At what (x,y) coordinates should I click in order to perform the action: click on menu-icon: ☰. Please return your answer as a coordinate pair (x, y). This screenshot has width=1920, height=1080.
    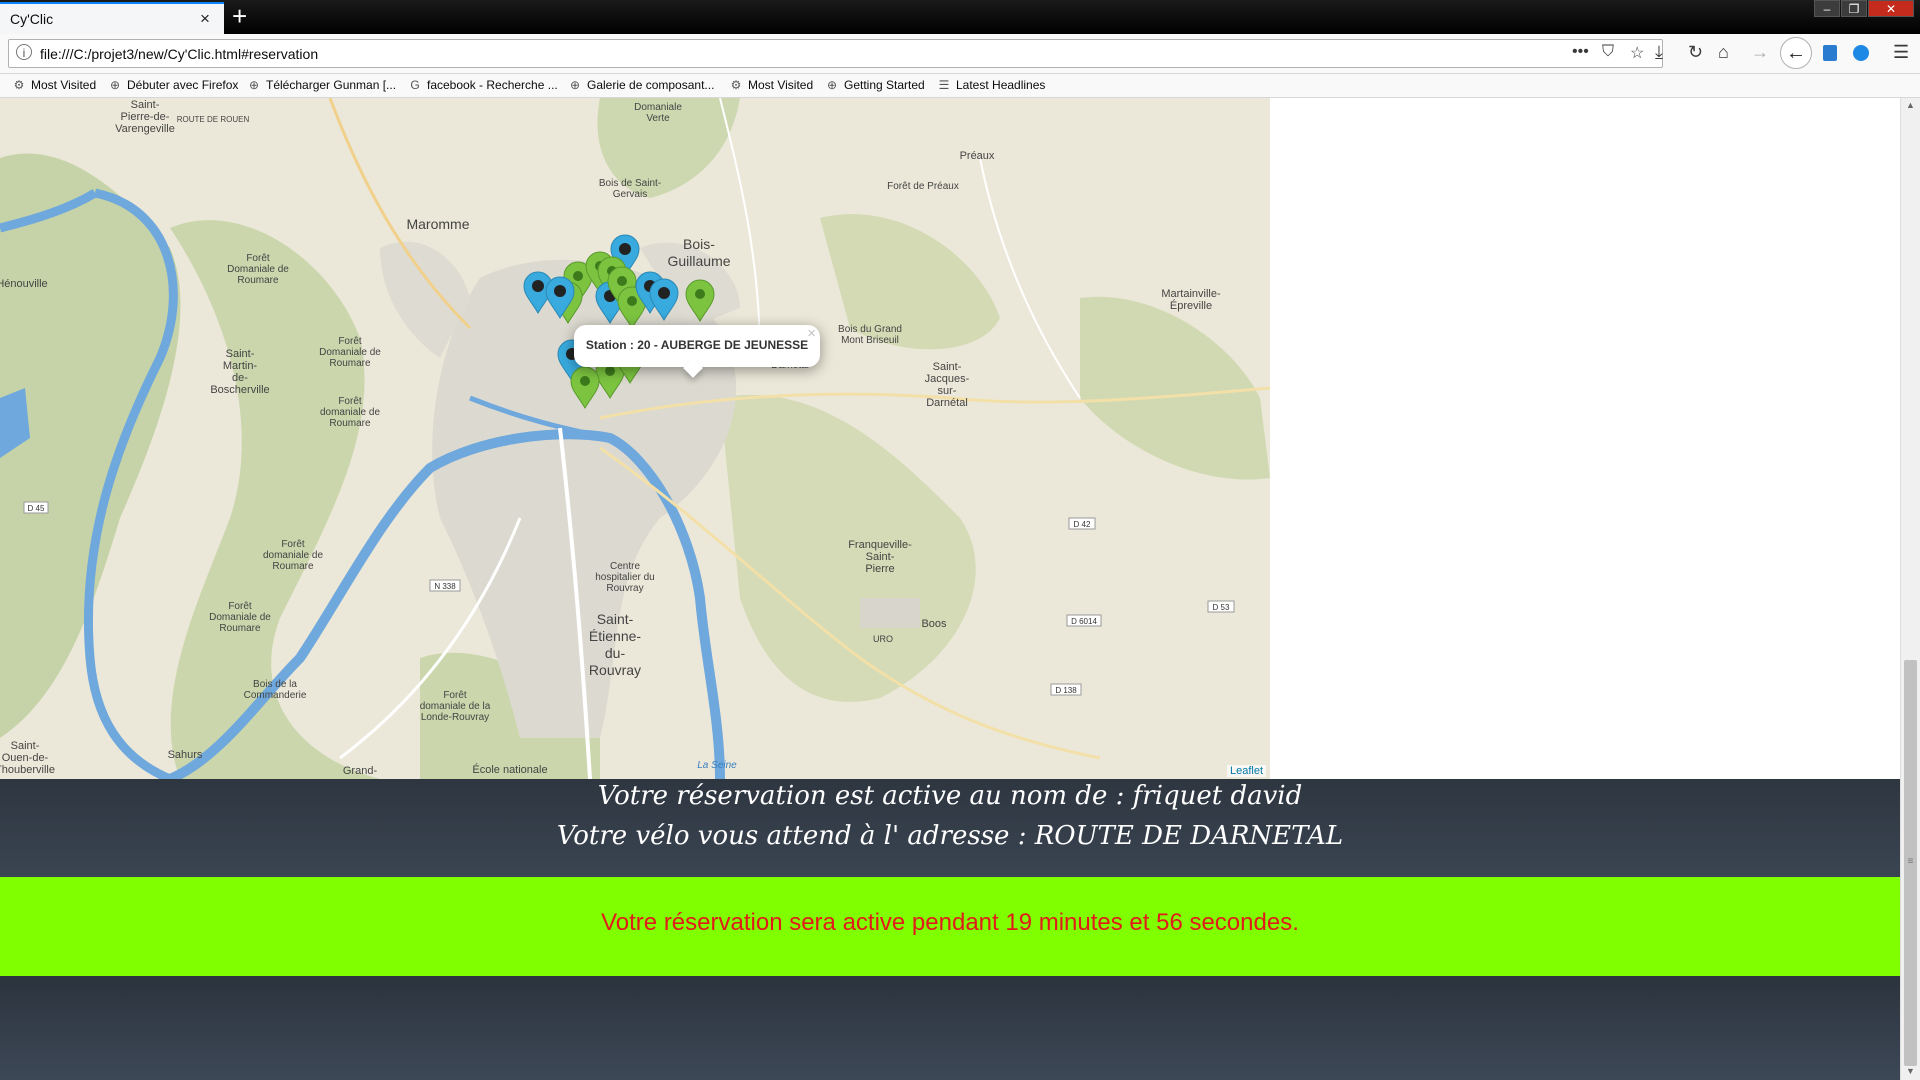
    Looking at the image, I should click on (1901, 52).